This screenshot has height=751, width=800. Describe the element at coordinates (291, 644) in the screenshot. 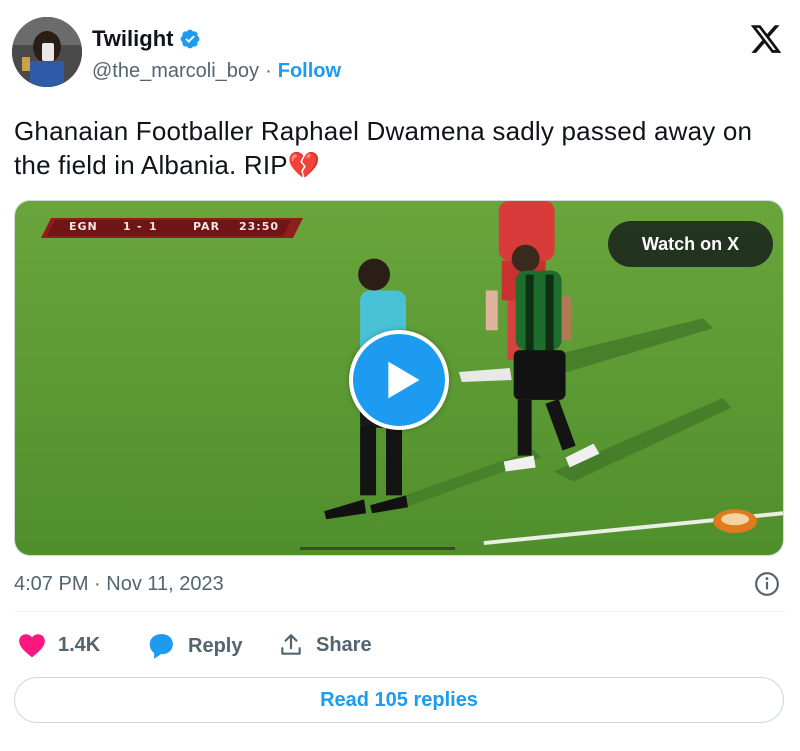

I see `share-icon` at that location.